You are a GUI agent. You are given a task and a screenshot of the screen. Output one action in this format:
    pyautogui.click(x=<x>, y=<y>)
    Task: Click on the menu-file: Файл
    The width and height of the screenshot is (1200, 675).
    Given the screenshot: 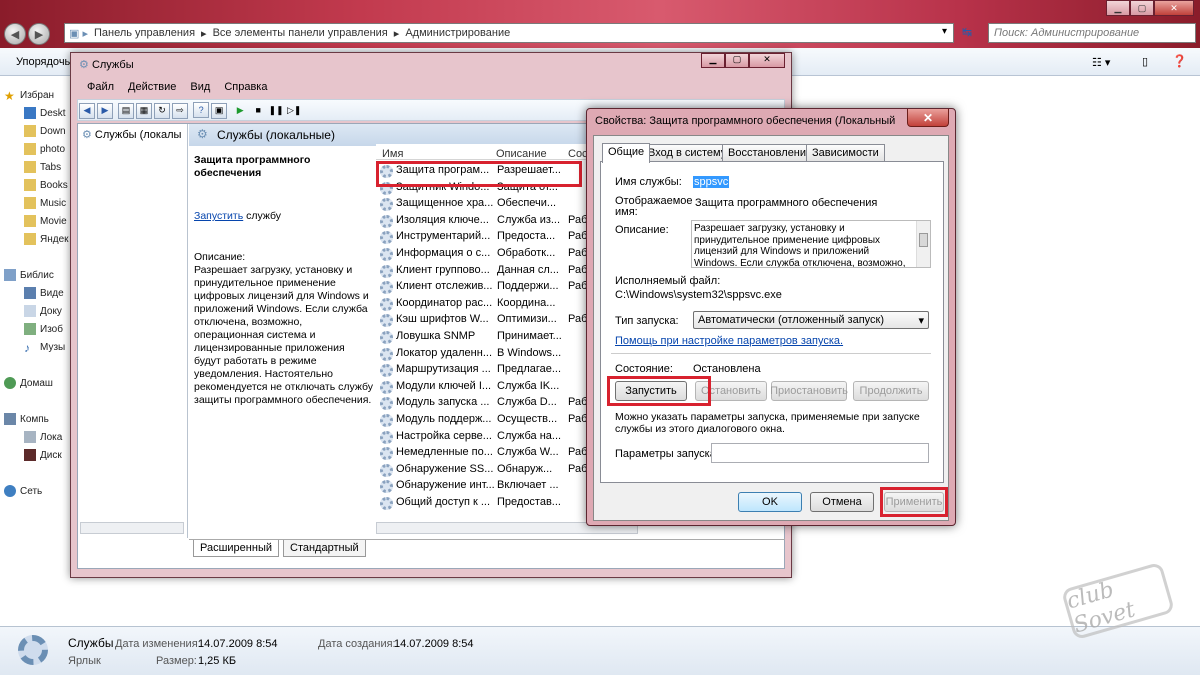 What is the action you would take?
    pyautogui.click(x=100, y=90)
    